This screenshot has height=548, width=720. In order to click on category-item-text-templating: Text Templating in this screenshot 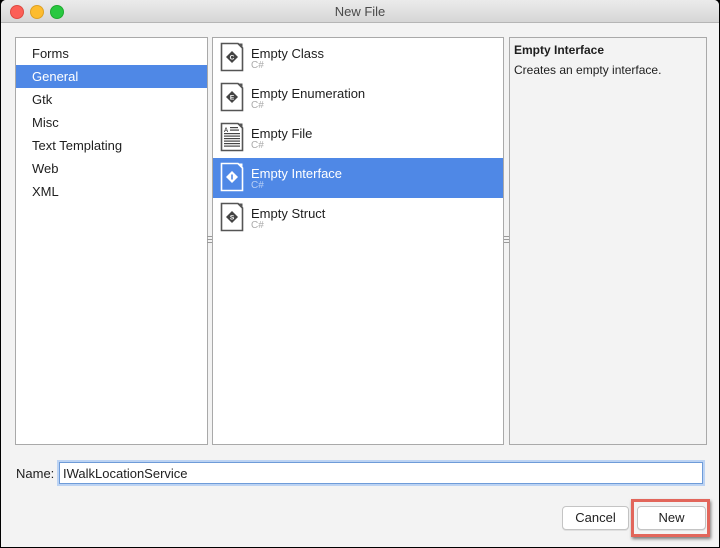, I will do `click(111, 145)`.